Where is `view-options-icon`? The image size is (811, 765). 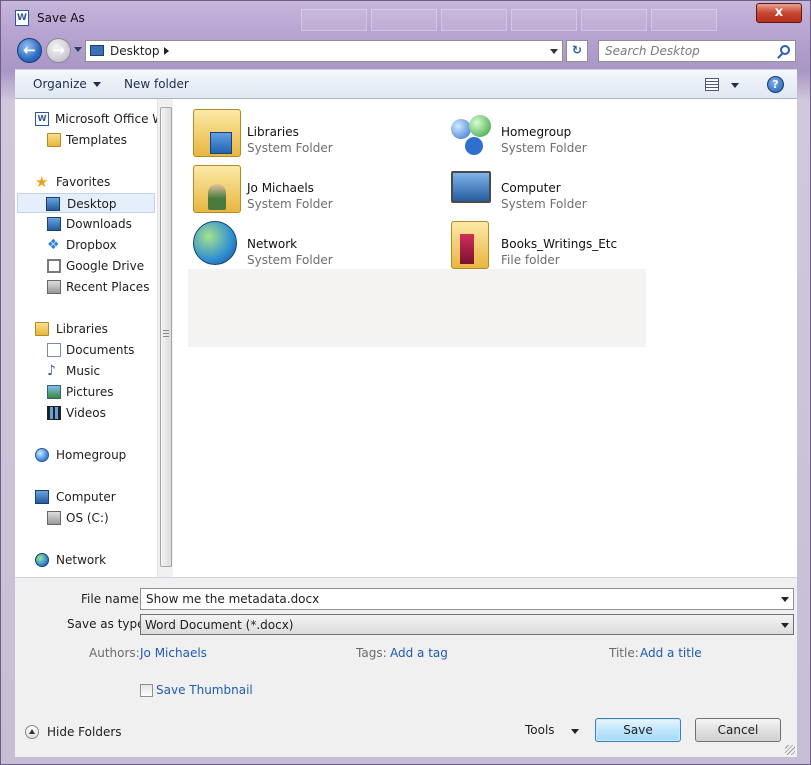
view-options-icon is located at coordinates (712, 84).